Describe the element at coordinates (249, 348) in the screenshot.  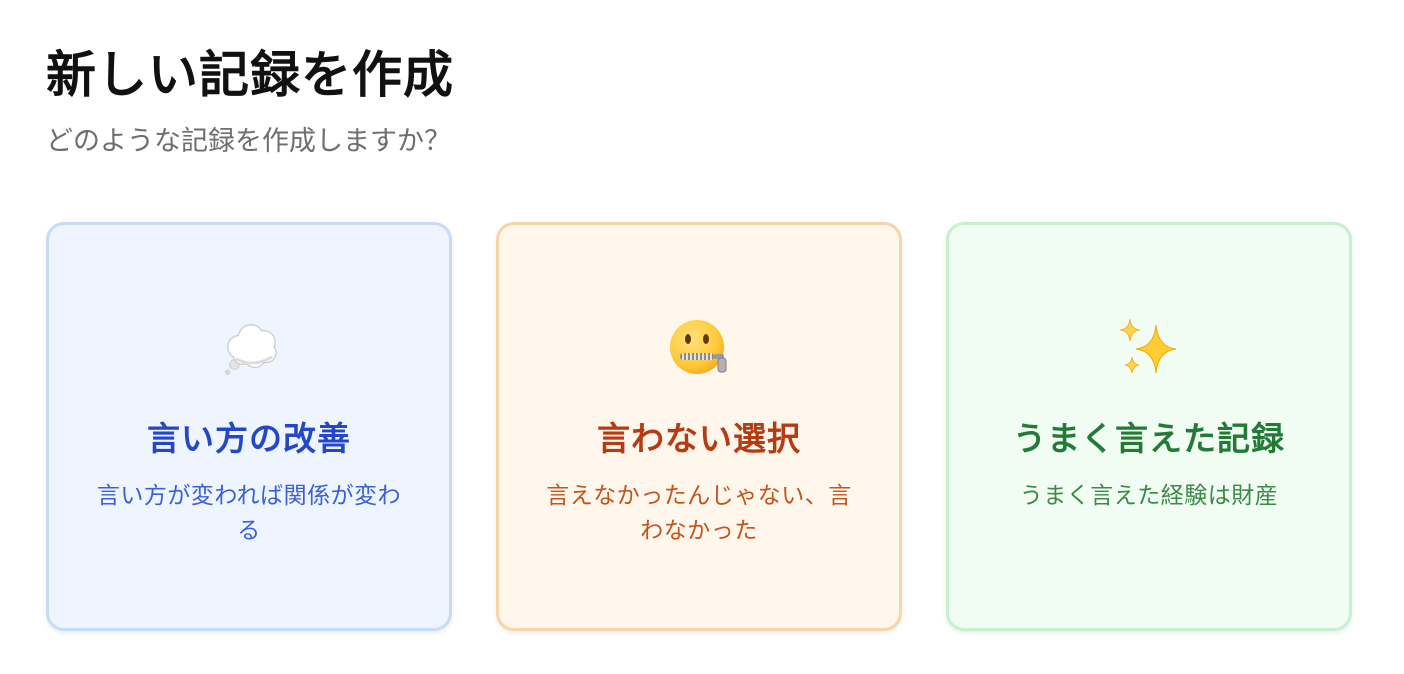
I see `thought-balloon-icon` at that location.